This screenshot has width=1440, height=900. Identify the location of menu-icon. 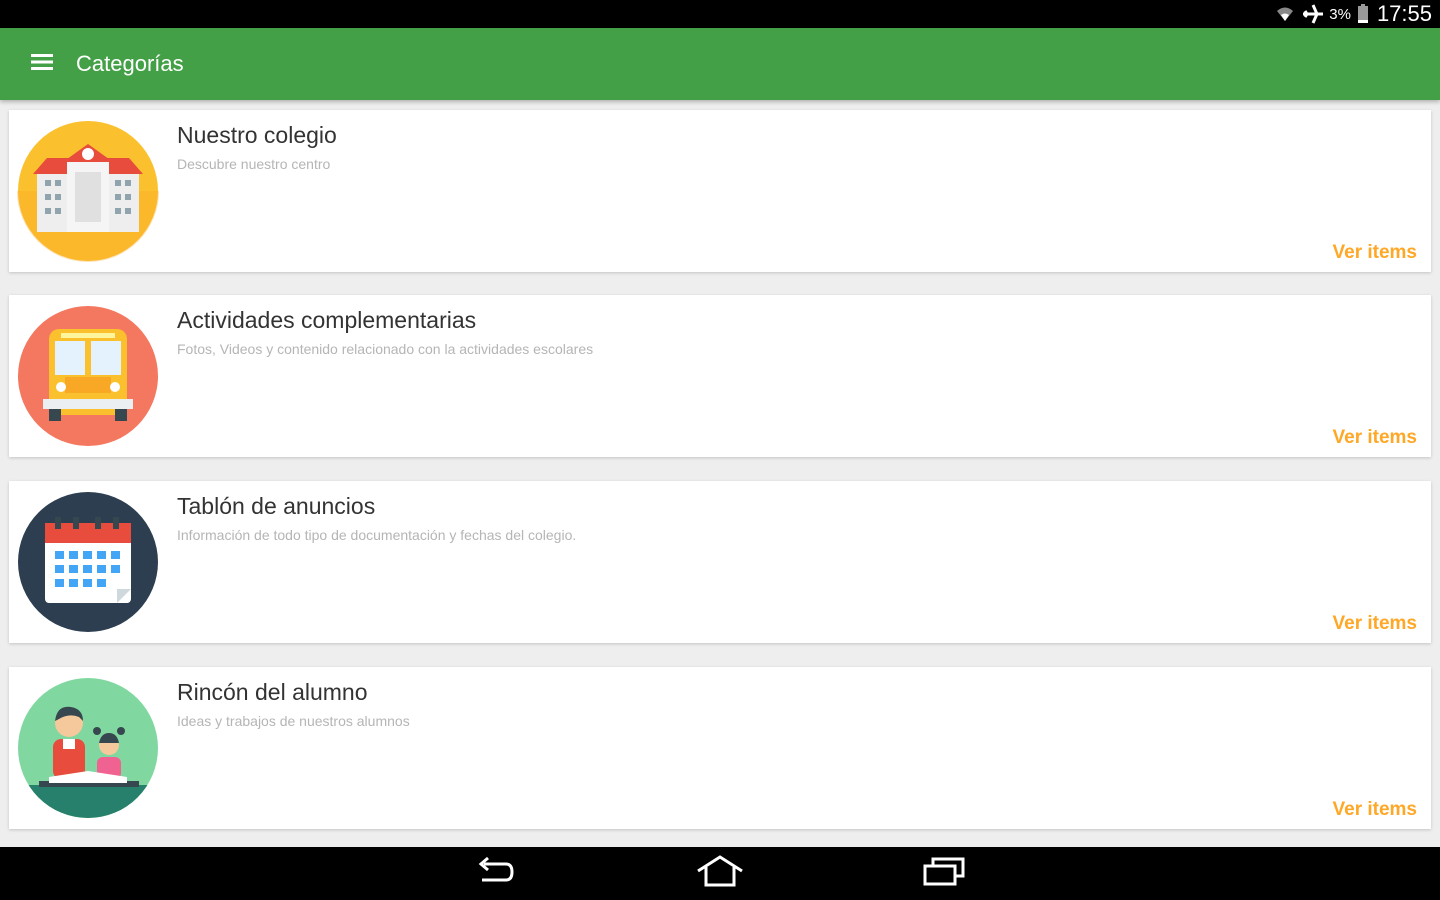
(42, 64).